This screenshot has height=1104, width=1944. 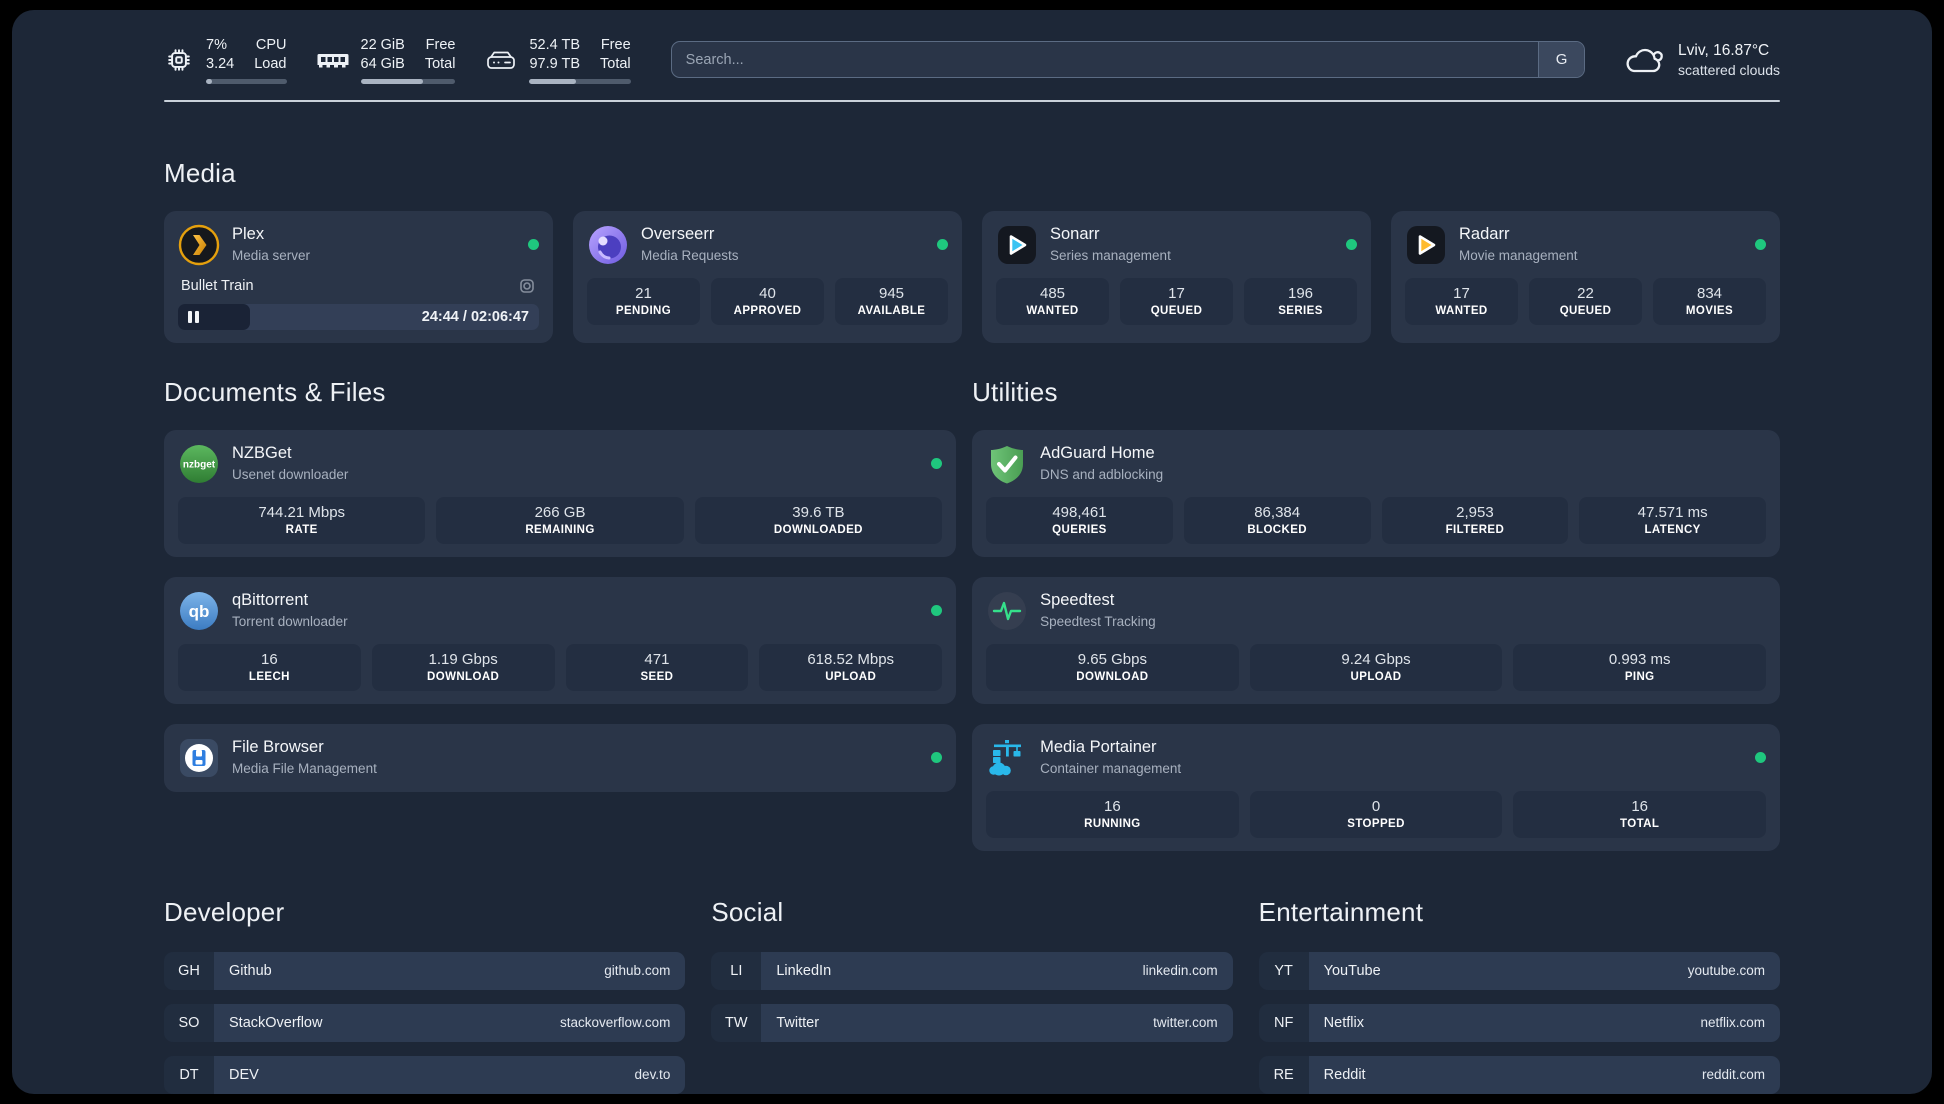 I want to click on link-reddit: RE Reddit reddit.com, so click(x=1519, y=1074).